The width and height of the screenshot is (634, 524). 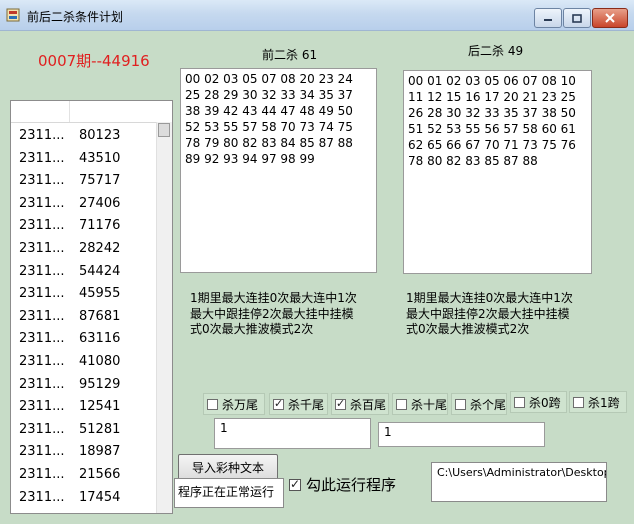 I want to click on list-item: 2311... 41080, so click(x=83, y=360).